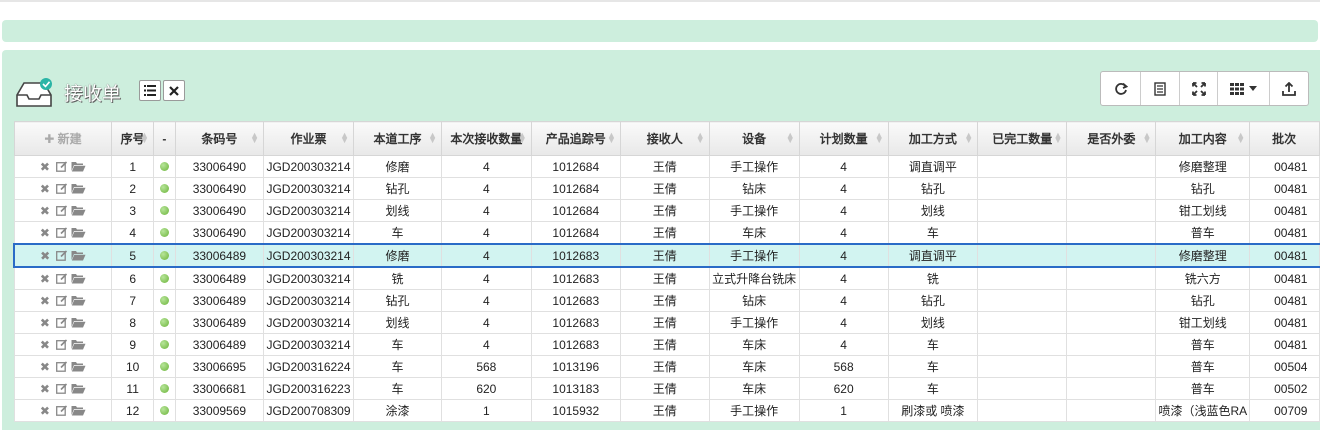 The width and height of the screenshot is (1320, 430). I want to click on cell-method: 刷漆或 喷漆, so click(933, 410).